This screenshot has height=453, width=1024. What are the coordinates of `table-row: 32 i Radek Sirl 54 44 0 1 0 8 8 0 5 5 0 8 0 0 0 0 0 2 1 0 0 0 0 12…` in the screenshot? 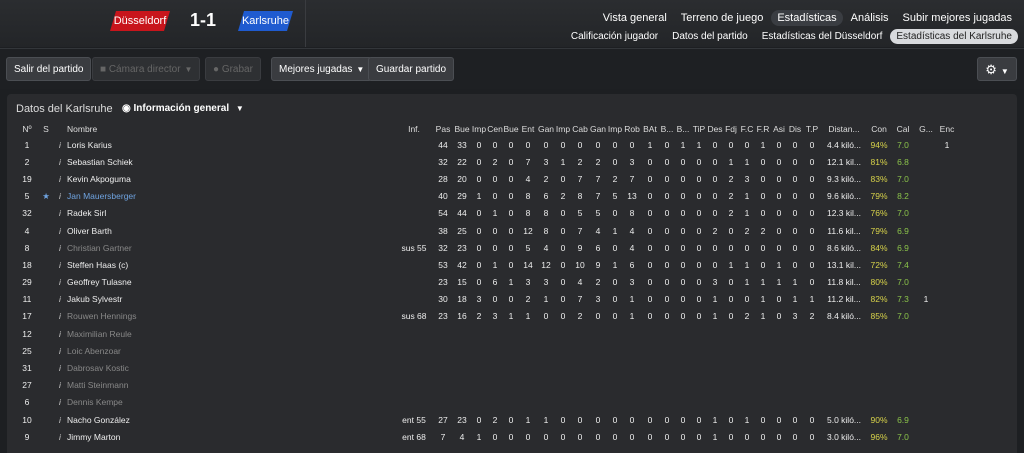 It's located at (486, 213).